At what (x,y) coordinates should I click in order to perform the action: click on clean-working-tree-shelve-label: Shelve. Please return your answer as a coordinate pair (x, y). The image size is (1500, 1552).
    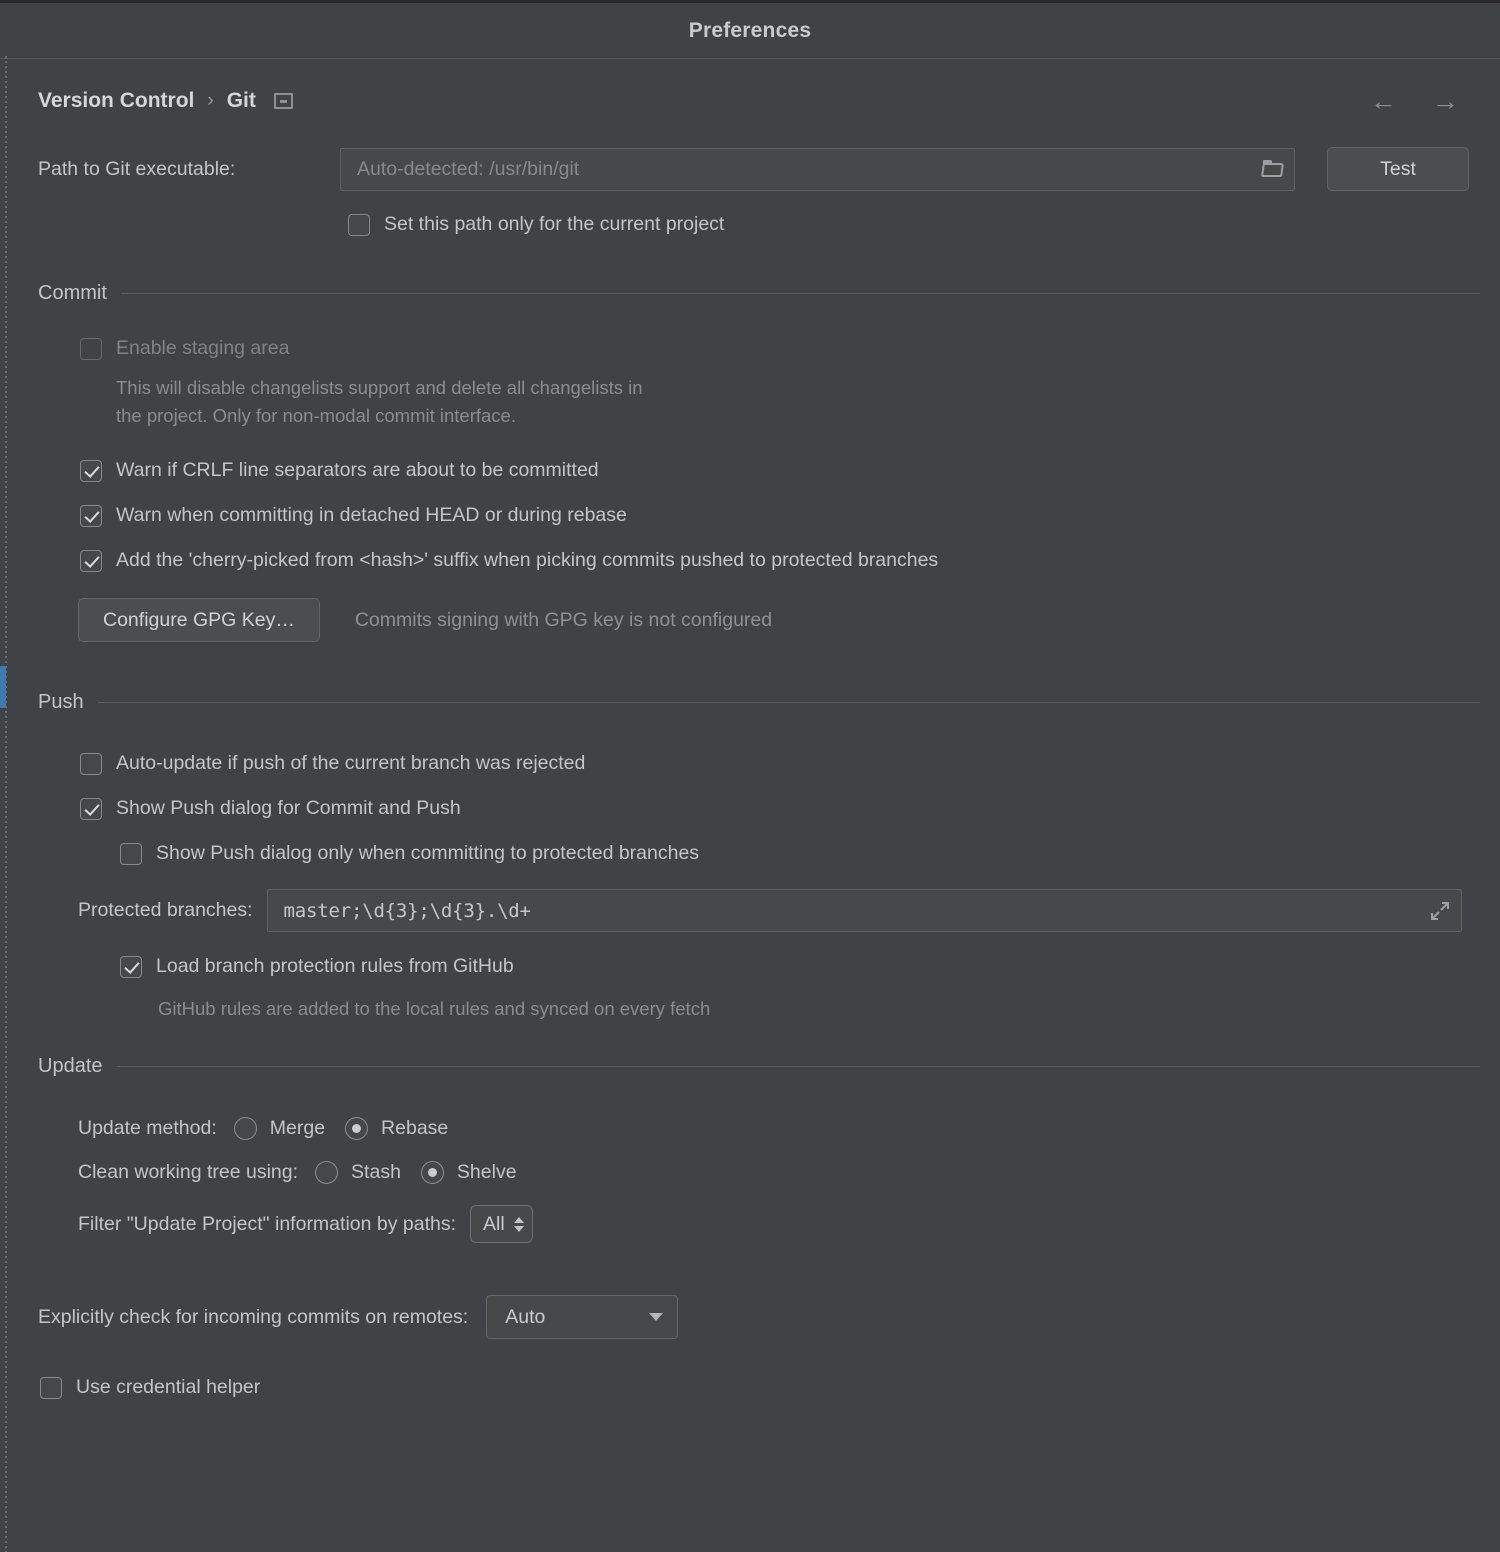
    Looking at the image, I should click on (486, 1172).